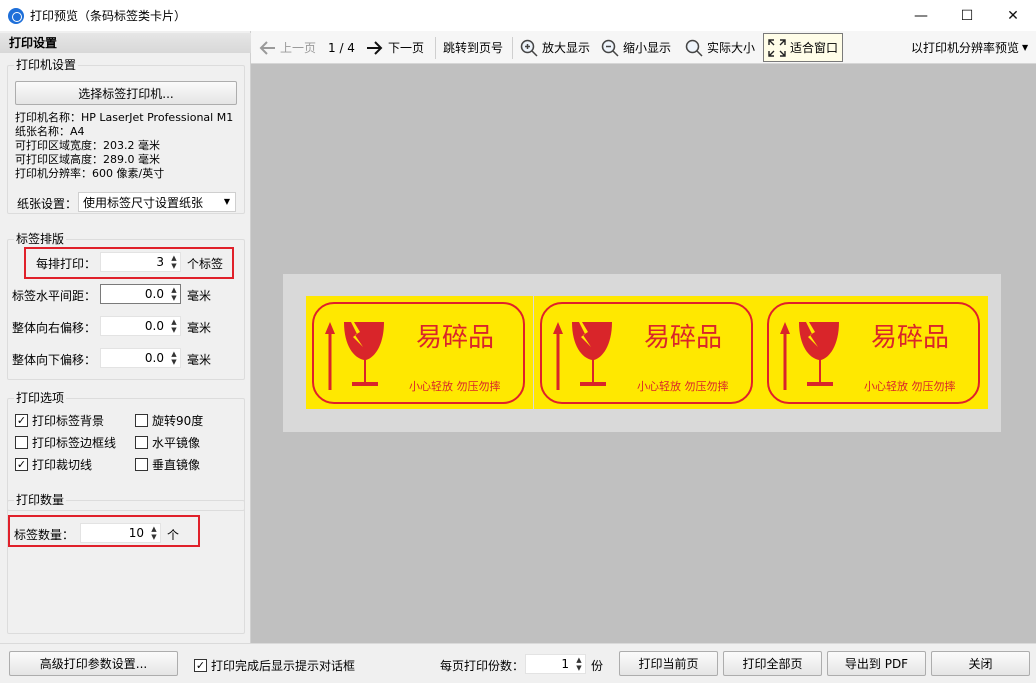 The image size is (1036, 683). I want to click on window-title: 打印预览（条码标签类卡片）, so click(108, 16).